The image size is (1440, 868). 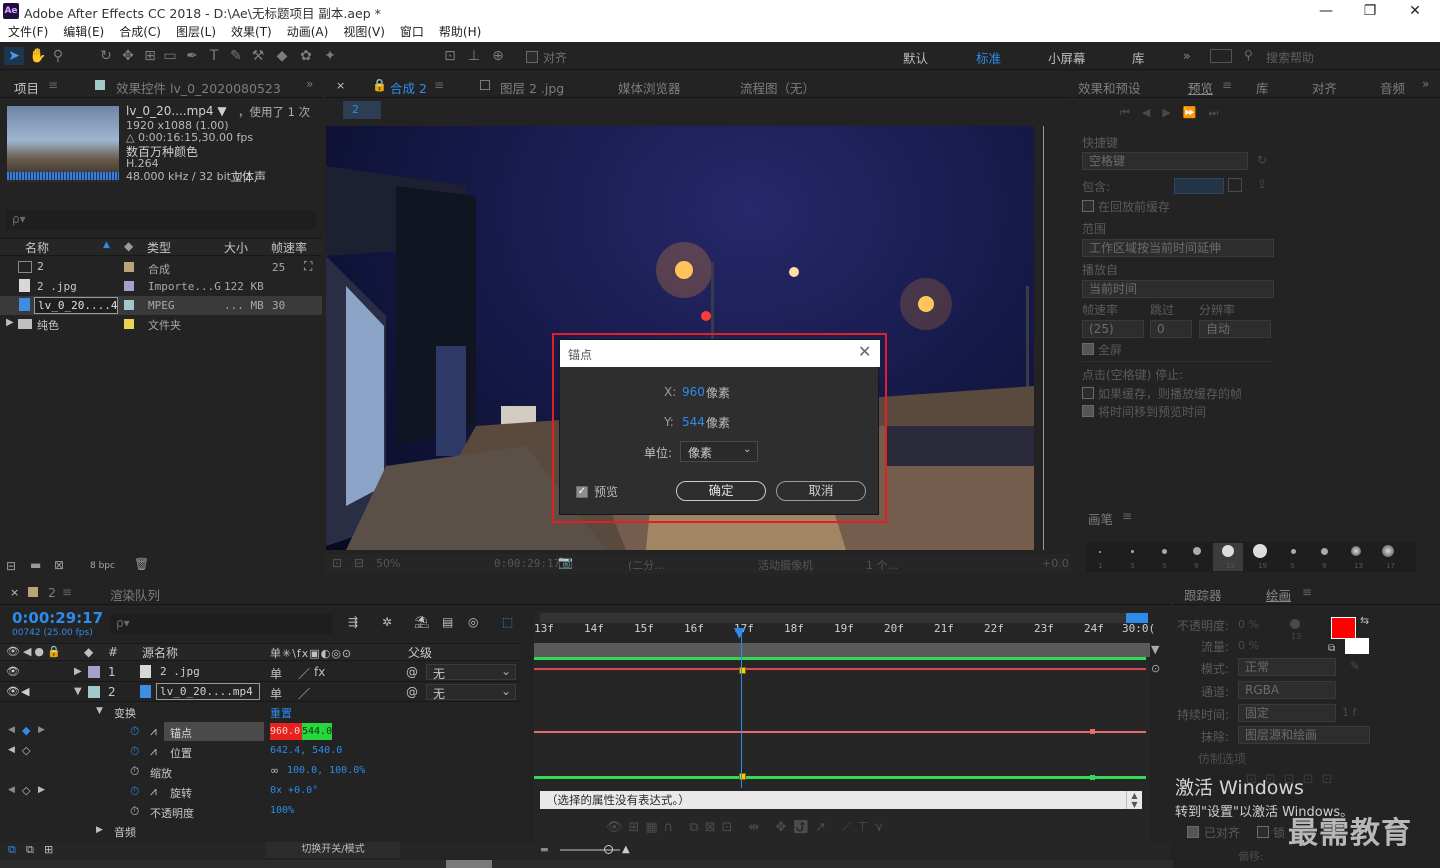 I want to click on mode-dropdown: 正常, so click(x=1287, y=667).